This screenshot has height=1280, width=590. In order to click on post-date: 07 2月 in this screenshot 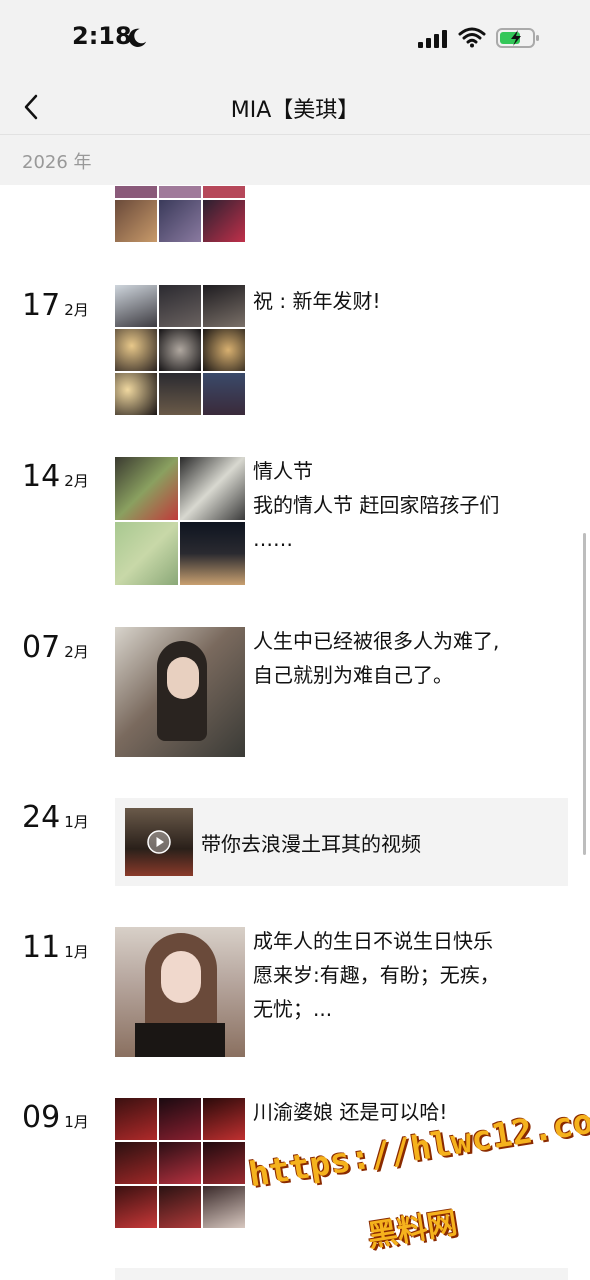, I will do `click(55, 647)`.